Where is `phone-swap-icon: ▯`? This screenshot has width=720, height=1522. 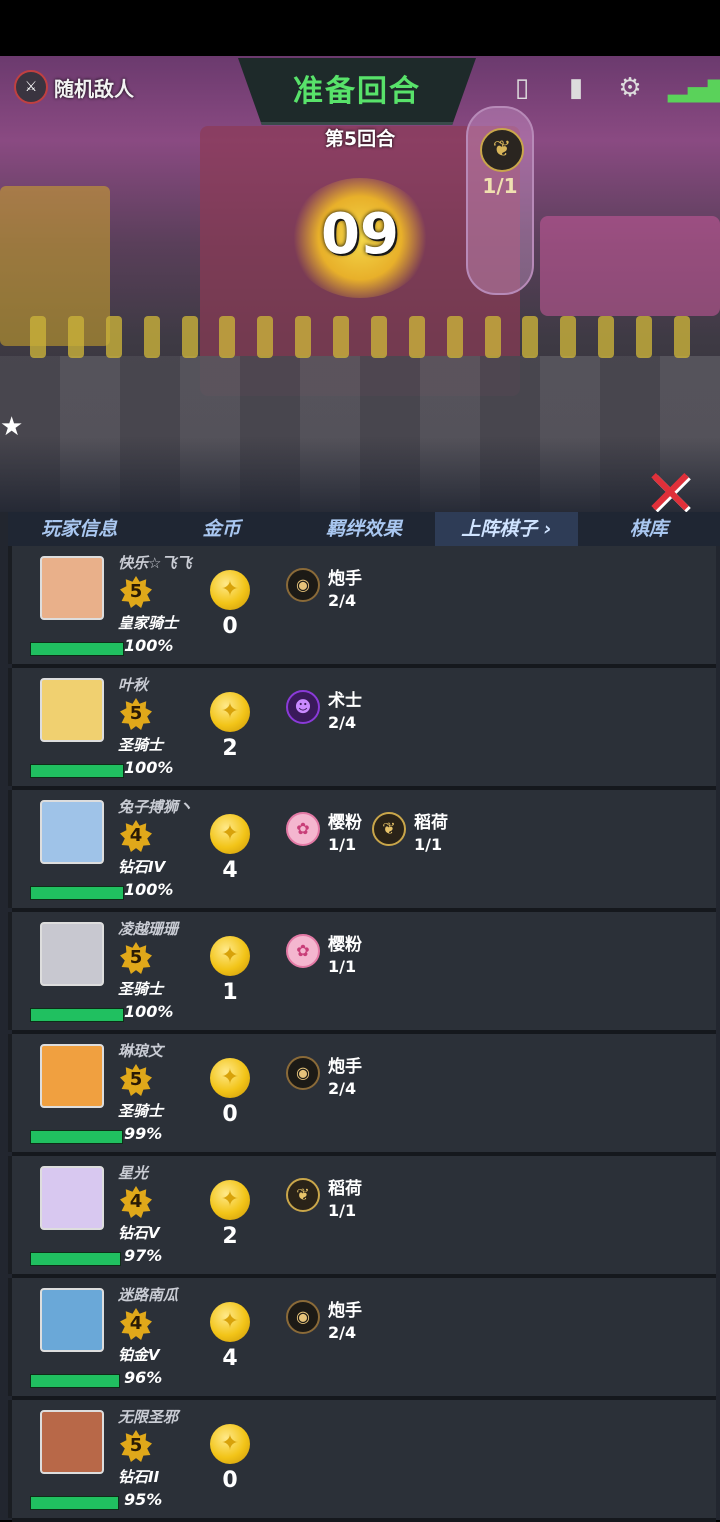 phone-swap-icon: ▯ is located at coordinates (522, 88).